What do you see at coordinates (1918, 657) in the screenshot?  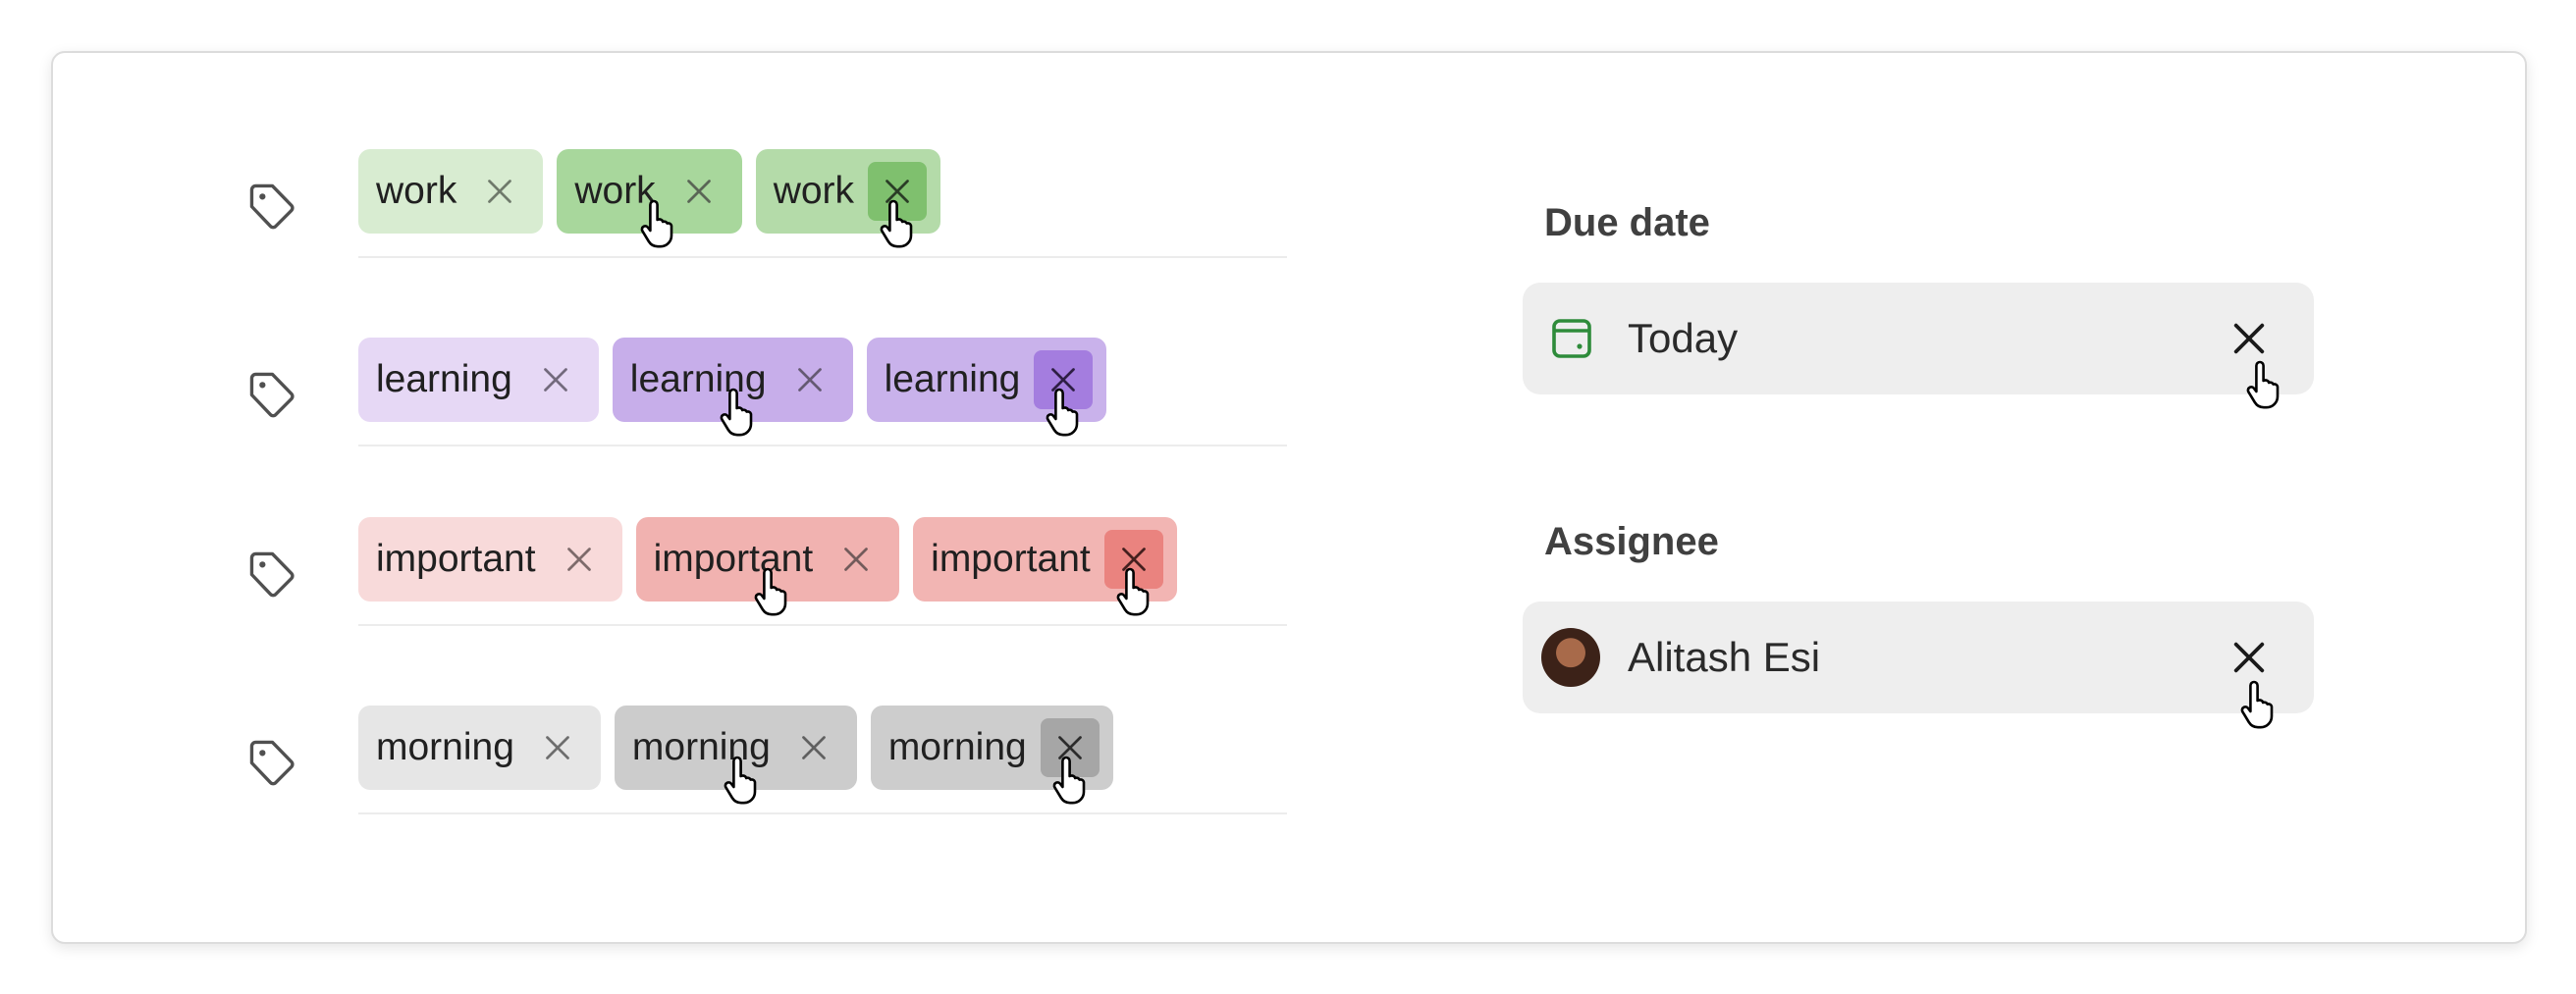 I see `assignee-field: Alitash Esi` at bounding box center [1918, 657].